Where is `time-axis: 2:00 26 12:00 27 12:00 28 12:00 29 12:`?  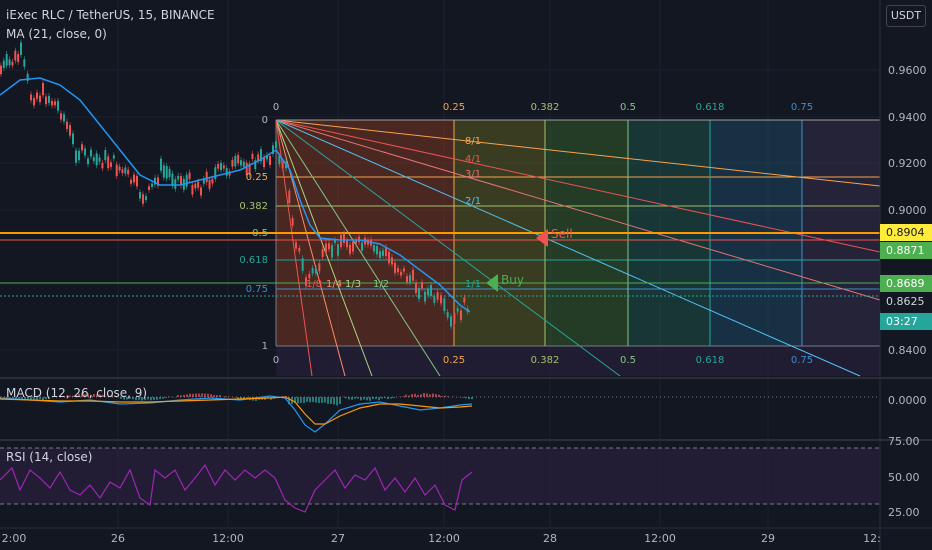
time-axis: 2:00 26 12:00 27 12:00 28 12:00 29 12: is located at coordinates (441, 538).